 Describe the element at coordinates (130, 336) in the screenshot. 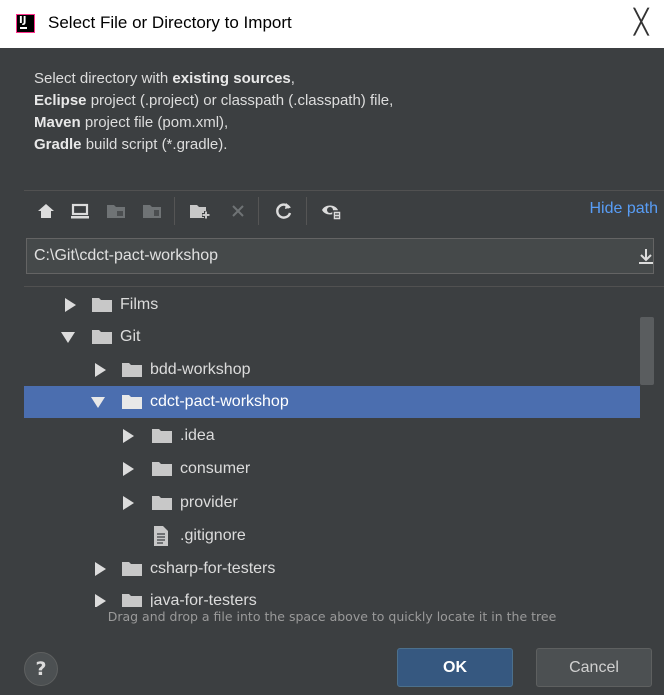

I see `tree-item-label: Git` at that location.